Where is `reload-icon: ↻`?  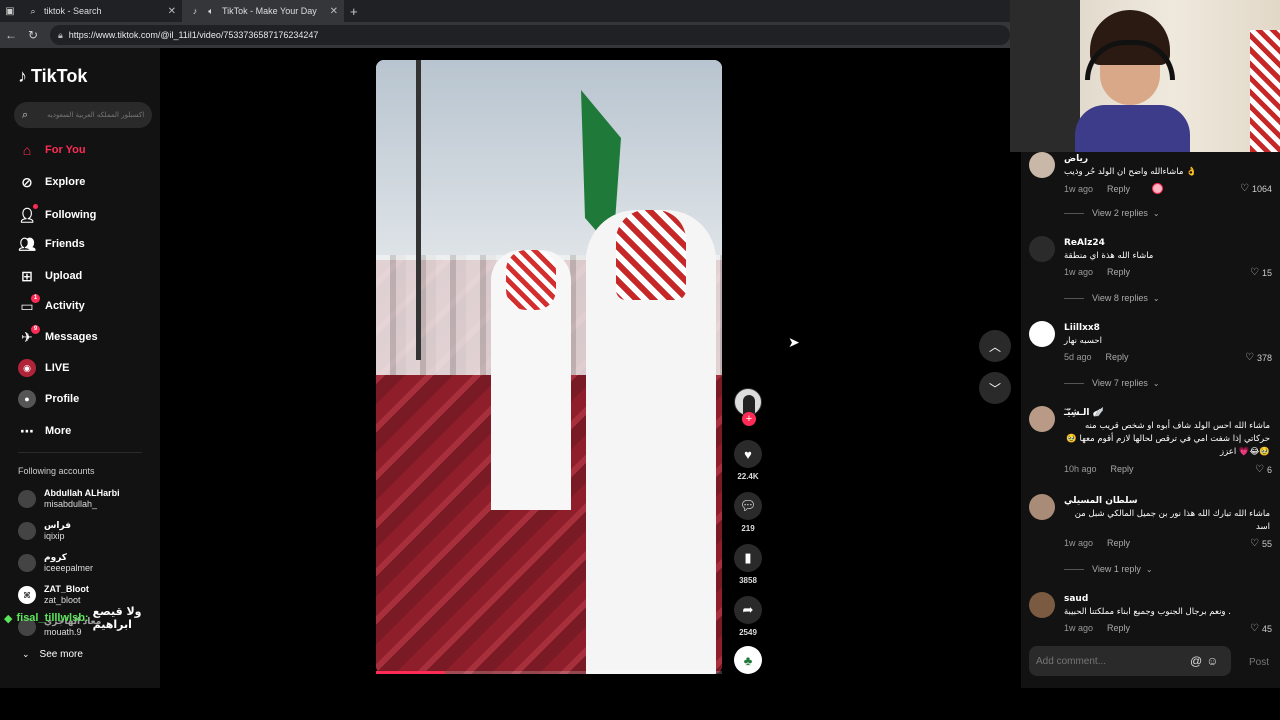 reload-icon: ↻ is located at coordinates (33, 35).